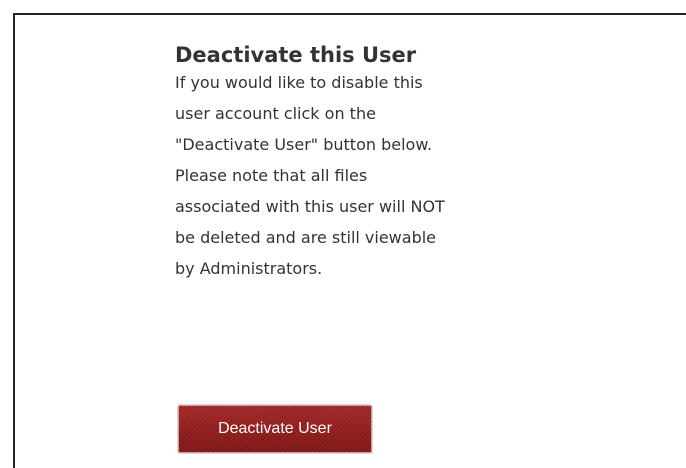  I want to click on deactivate-user-button: Deactivate User, so click(275, 429).